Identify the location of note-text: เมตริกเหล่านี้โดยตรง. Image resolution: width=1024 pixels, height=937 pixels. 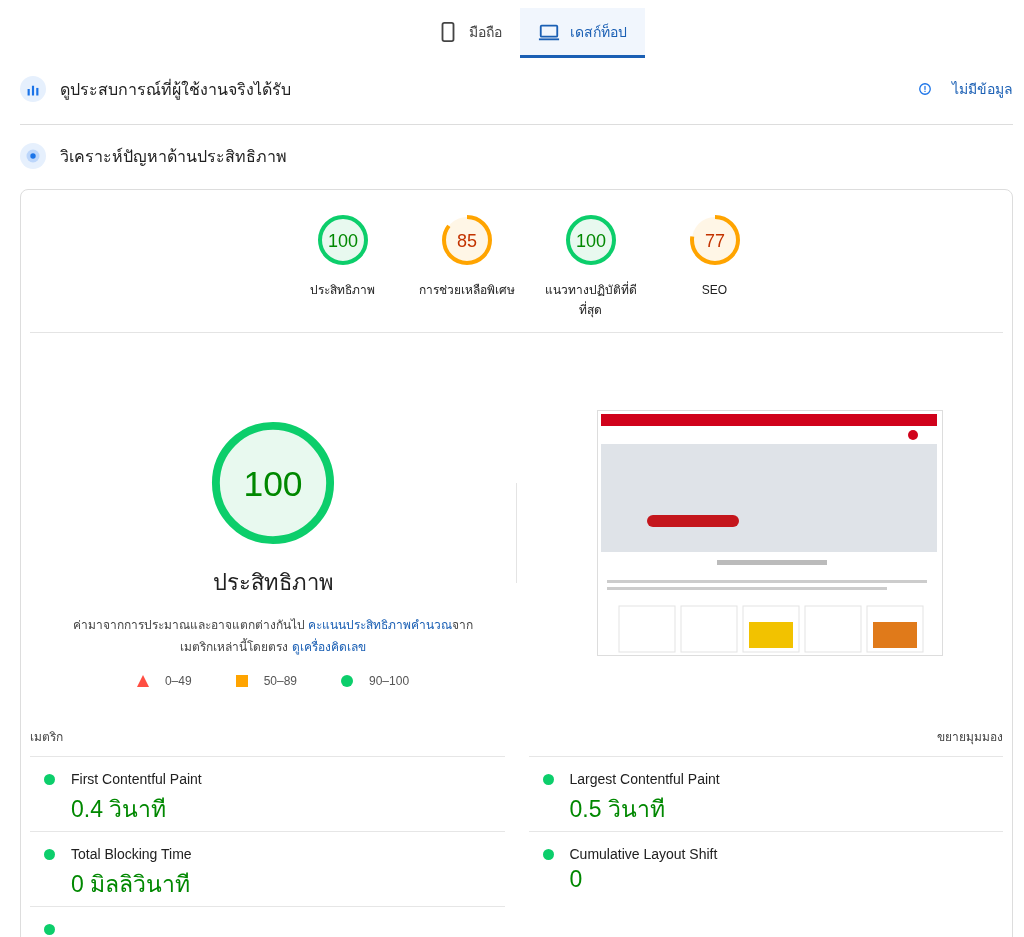
(234, 646).